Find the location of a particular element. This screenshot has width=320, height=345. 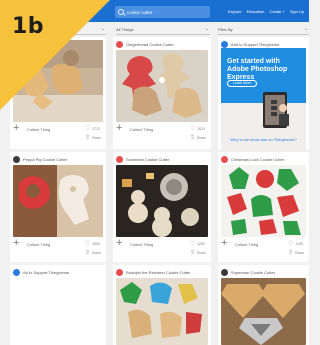

card-header: Gingerbread Cookie Cutter is located at coordinates (162, 44).